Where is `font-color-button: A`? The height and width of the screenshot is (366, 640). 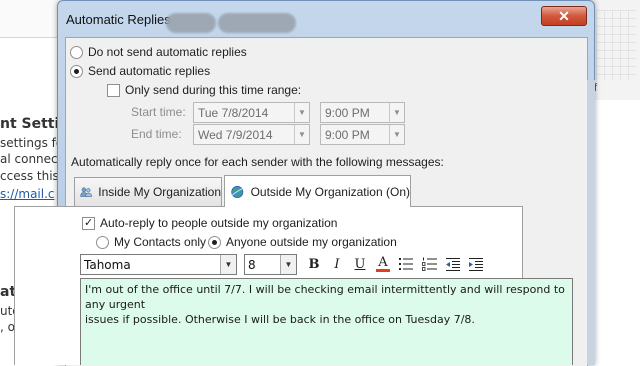
font-color-button: A is located at coordinates (383, 264).